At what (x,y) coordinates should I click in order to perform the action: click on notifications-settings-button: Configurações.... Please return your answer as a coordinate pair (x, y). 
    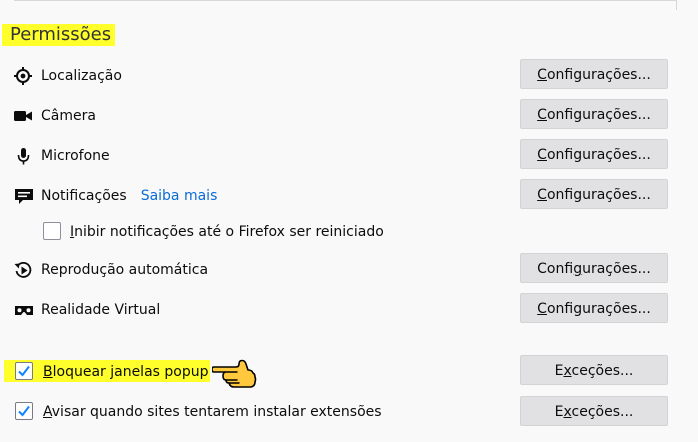
    Looking at the image, I should click on (594, 194).